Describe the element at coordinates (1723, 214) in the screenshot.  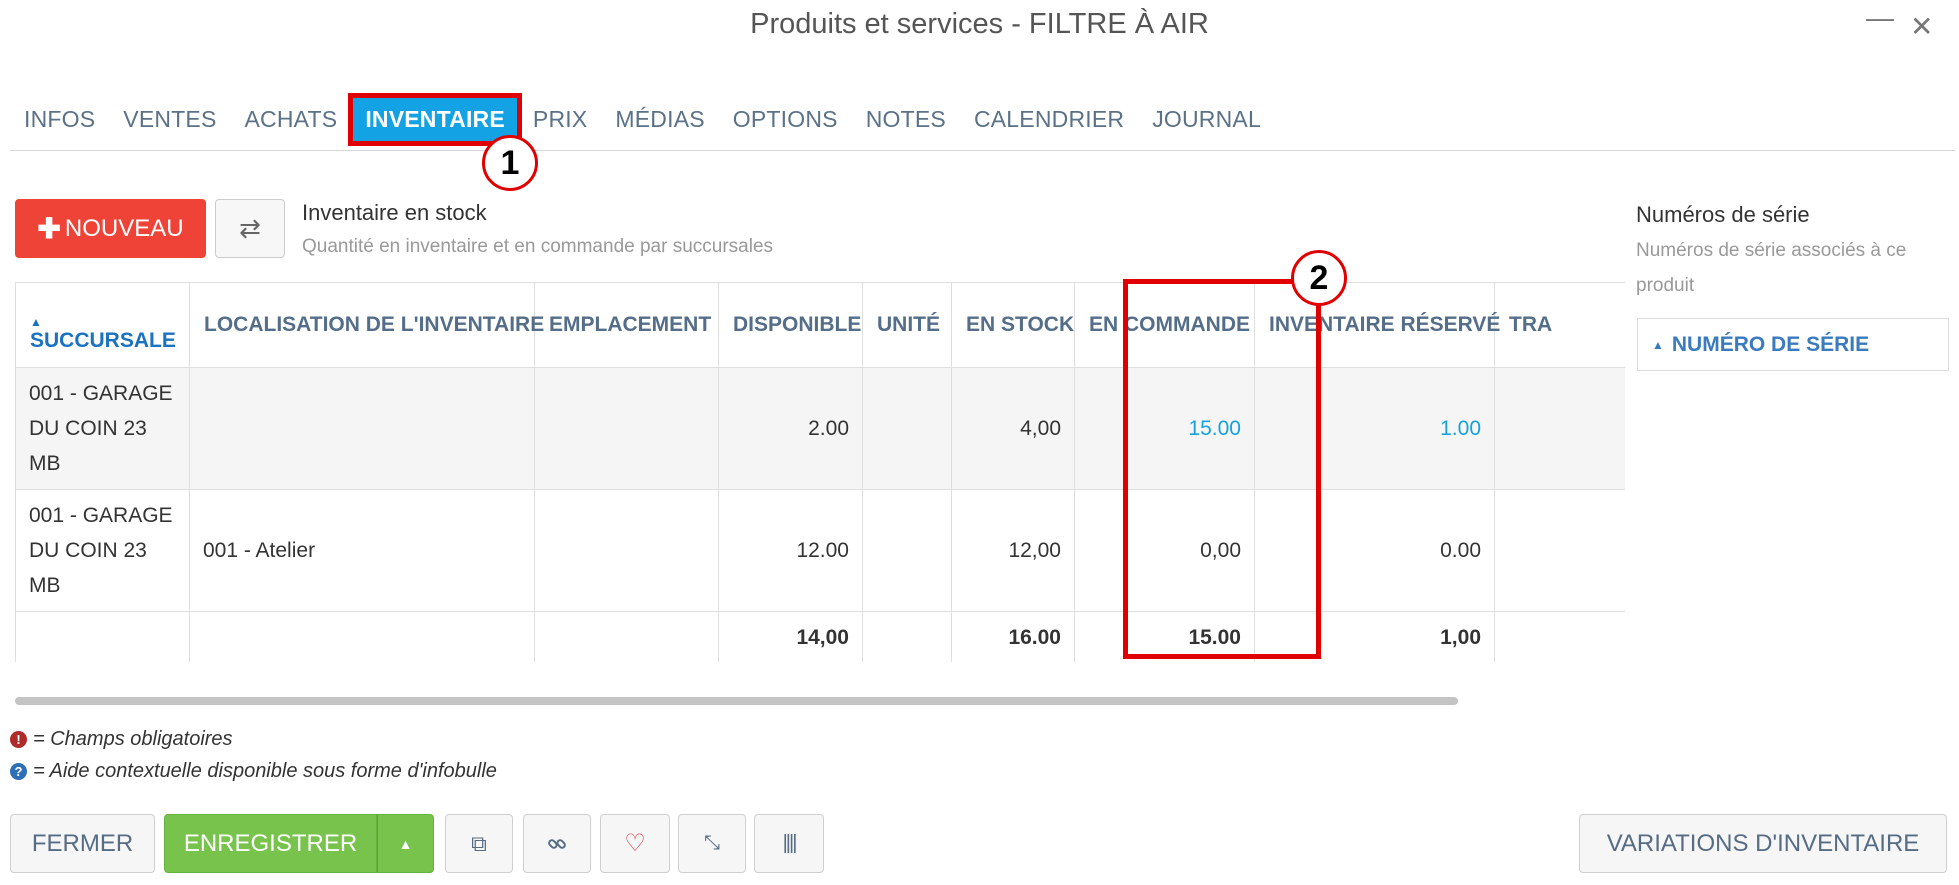
I see `serial-title: Numéros de série` at that location.